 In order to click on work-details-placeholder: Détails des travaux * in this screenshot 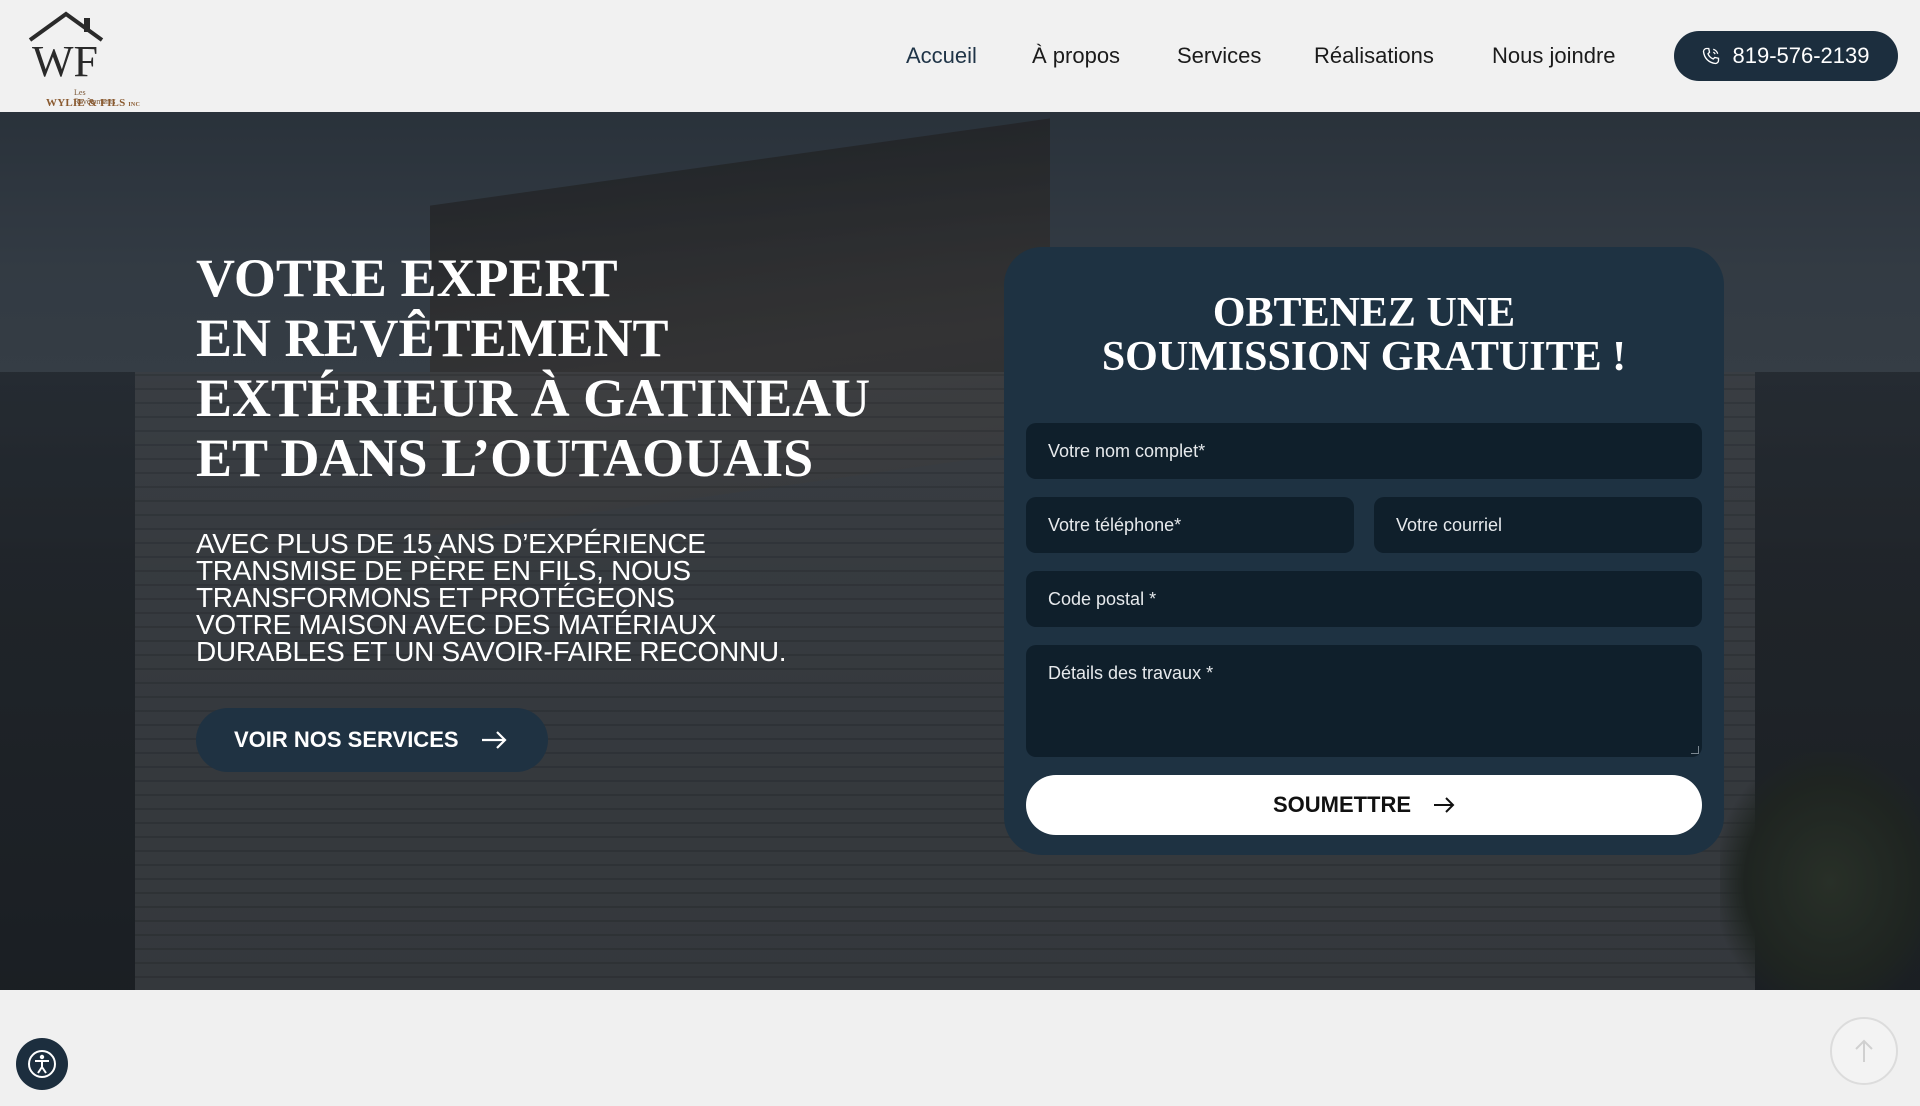, I will do `click(1131, 673)`.